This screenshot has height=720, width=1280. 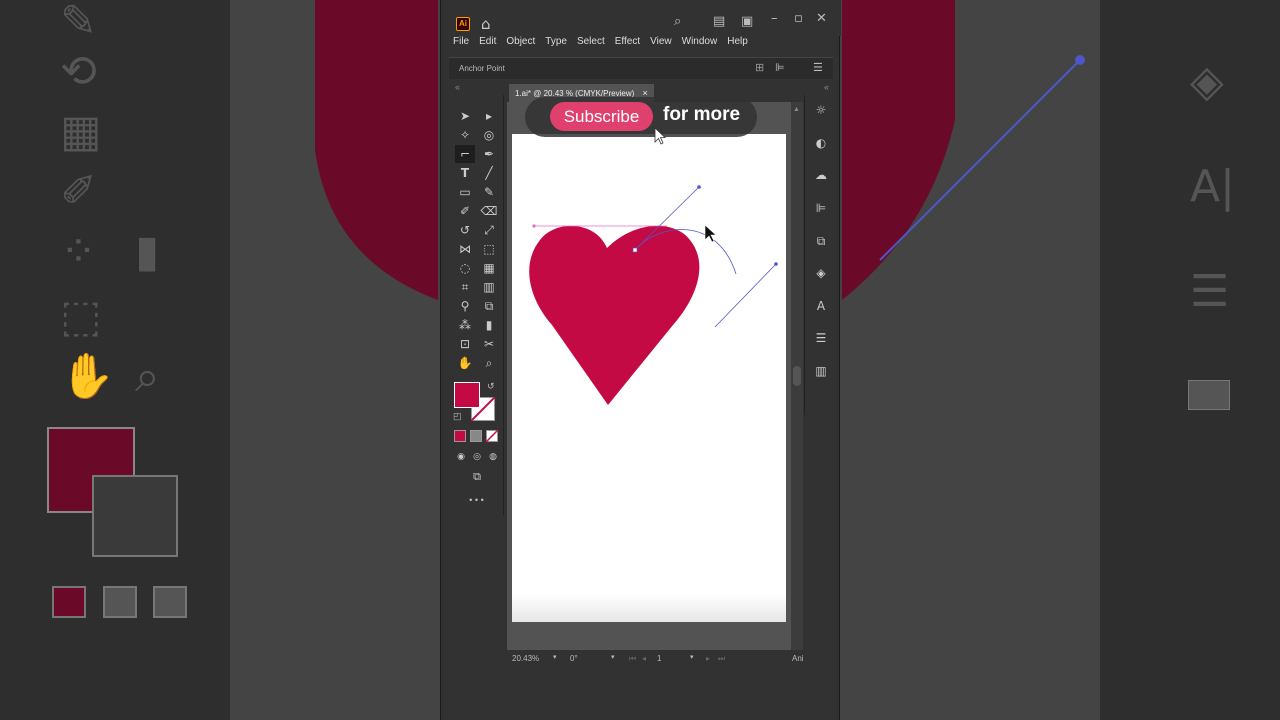 I want to click on perspective-grid-icon: ▦, so click(x=489, y=268).